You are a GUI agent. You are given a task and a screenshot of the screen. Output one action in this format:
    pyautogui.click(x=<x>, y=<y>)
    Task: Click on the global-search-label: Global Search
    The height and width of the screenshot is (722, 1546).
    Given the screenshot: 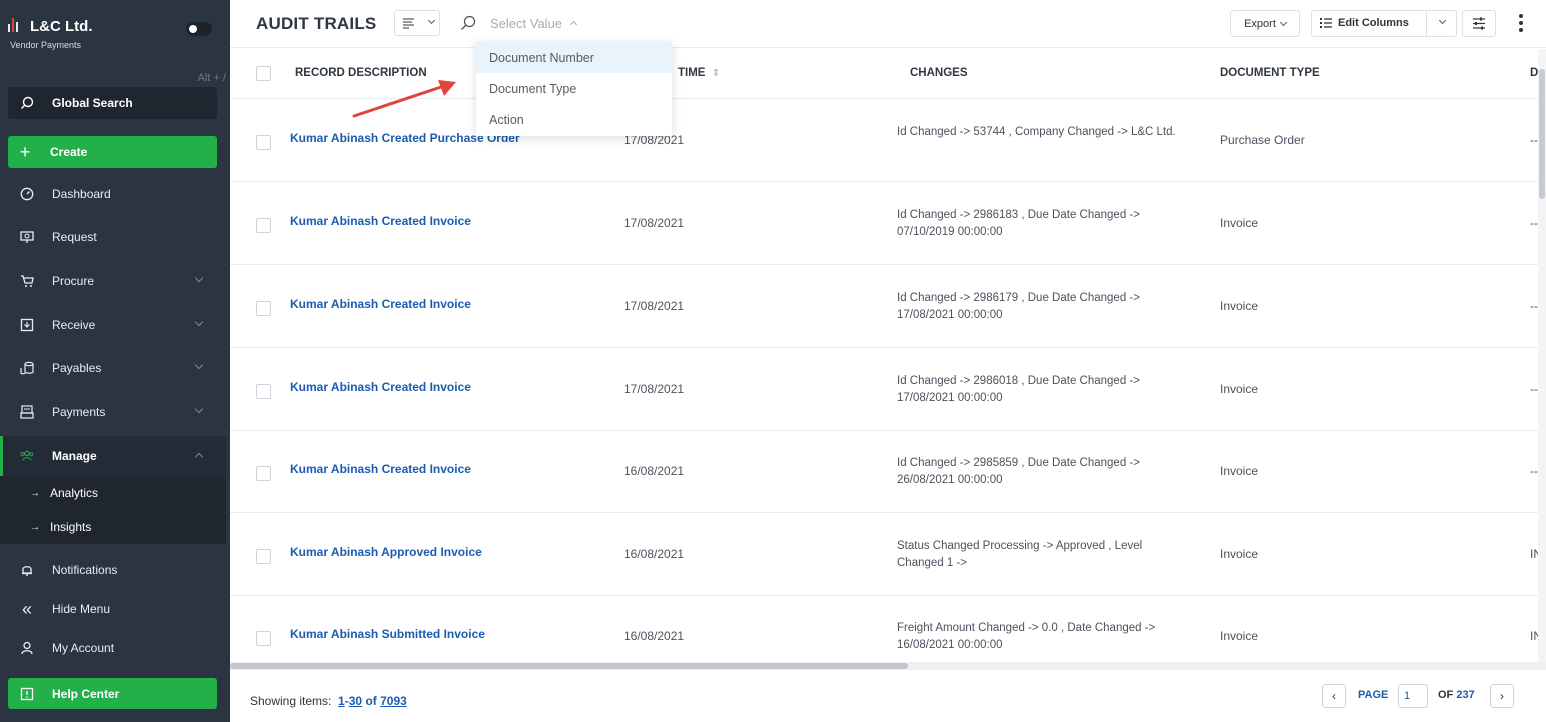 What is the action you would take?
    pyautogui.click(x=92, y=103)
    